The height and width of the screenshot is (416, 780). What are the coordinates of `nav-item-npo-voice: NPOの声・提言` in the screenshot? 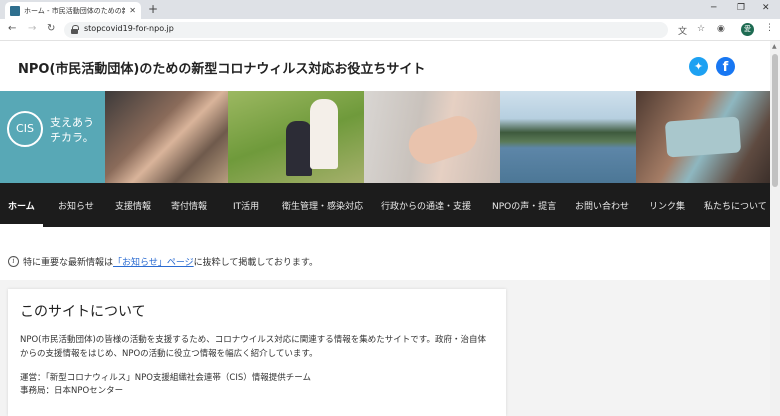 It's located at (524, 205).